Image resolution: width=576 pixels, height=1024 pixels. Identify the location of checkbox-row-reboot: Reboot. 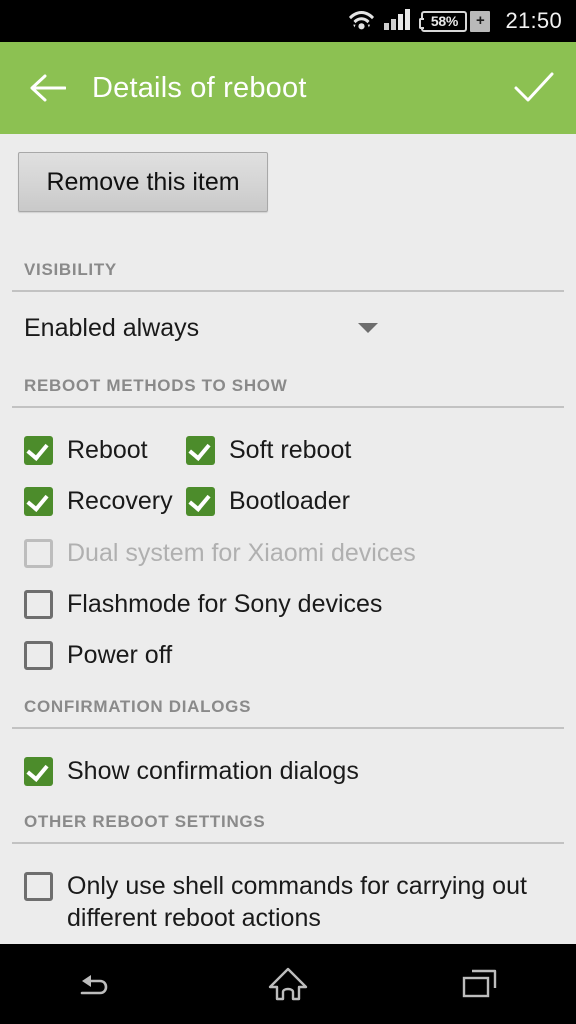
(86, 450).